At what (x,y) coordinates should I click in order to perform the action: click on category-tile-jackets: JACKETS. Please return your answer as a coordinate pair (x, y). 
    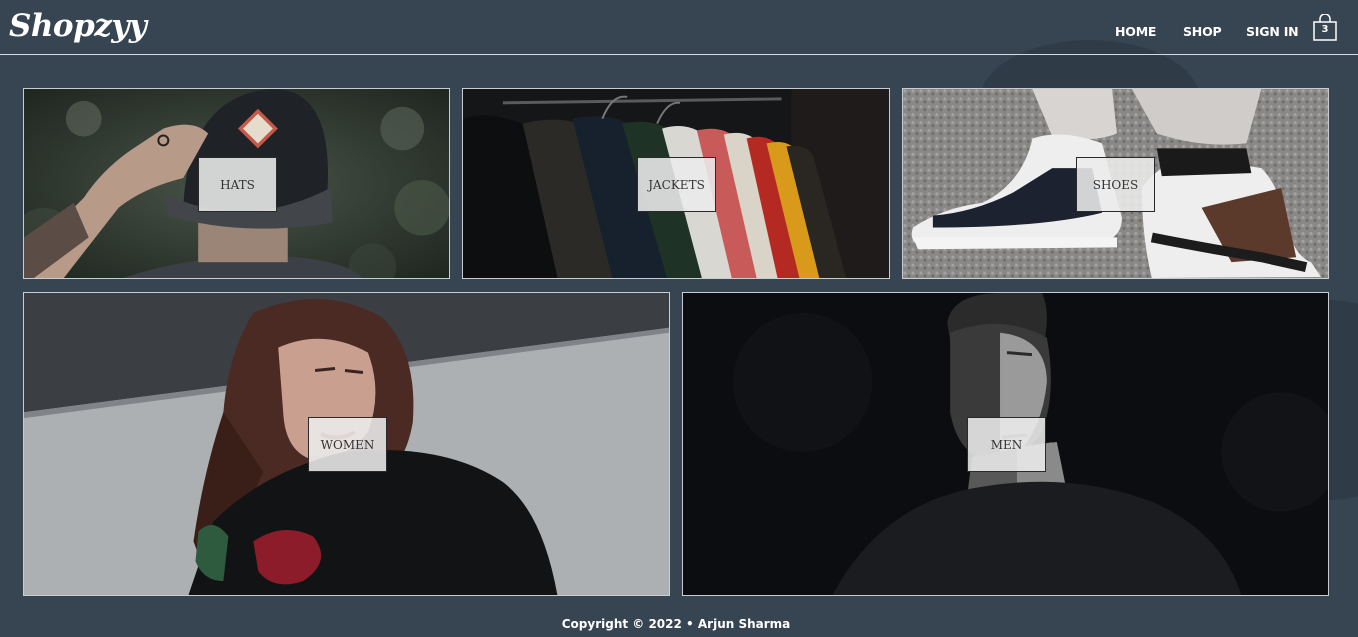
    Looking at the image, I should click on (676, 183).